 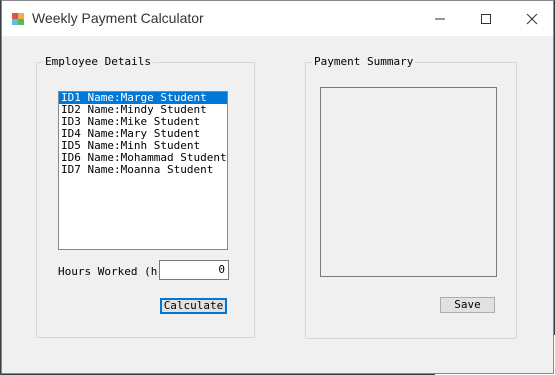 I want to click on close-icon, so click(x=532, y=18).